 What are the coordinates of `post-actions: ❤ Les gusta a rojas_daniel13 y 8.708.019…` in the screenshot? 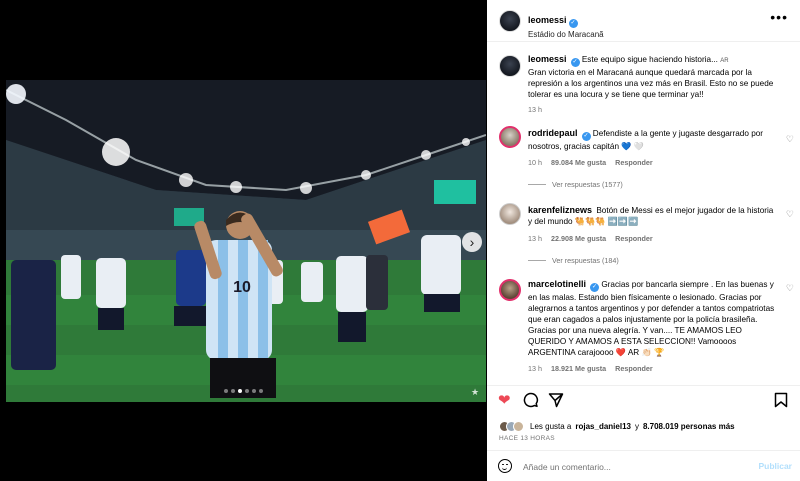 It's located at (643, 433).